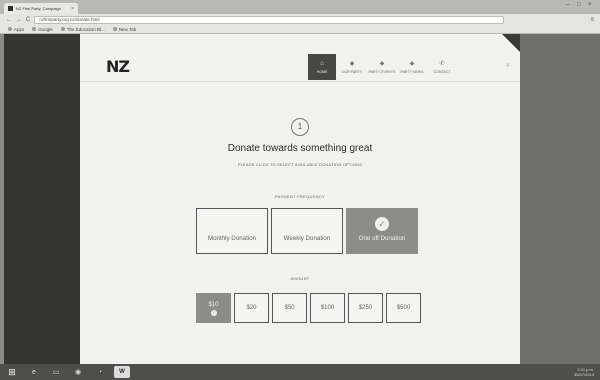 This screenshot has height=380, width=600. I want to click on nav-label: PARTY EVENTS, so click(382, 72).